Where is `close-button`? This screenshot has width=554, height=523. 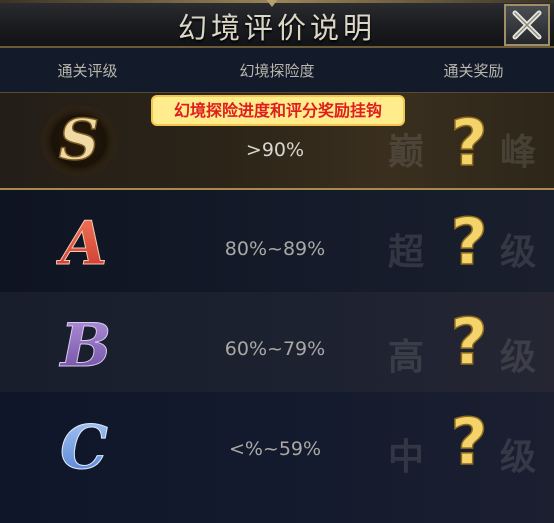 close-button is located at coordinates (527, 25).